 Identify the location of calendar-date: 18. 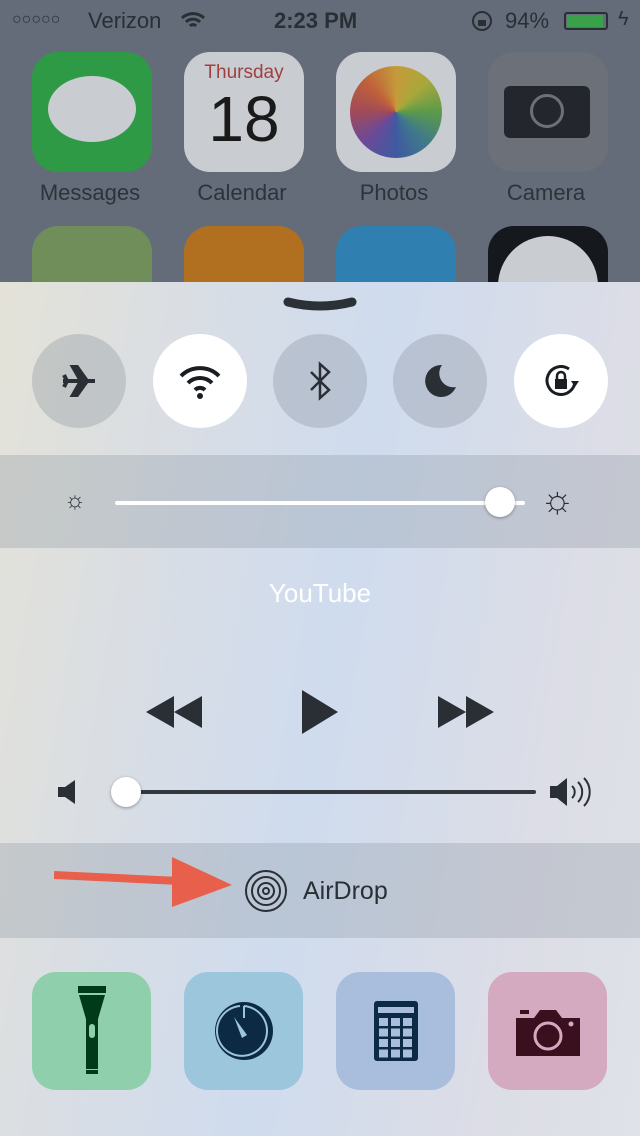
(244, 119).